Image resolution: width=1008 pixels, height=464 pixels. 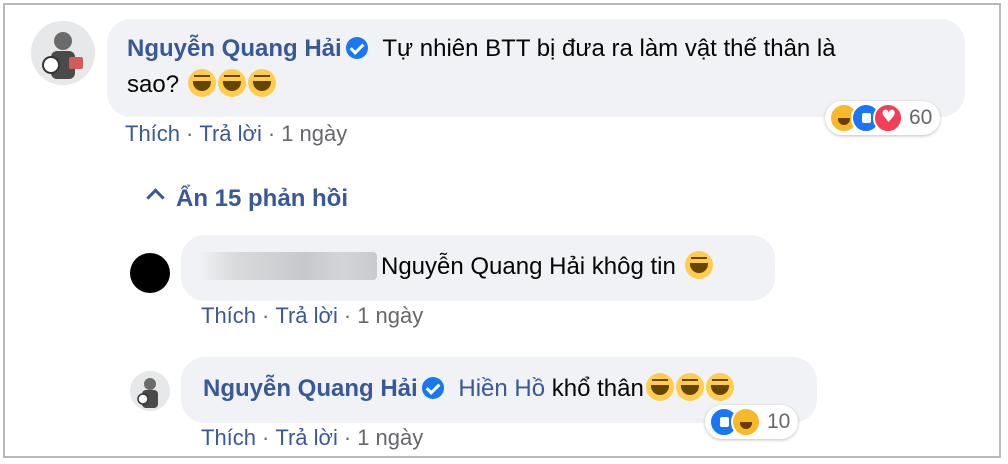 I want to click on comment-text-line2: sao?, so click(x=153, y=84).